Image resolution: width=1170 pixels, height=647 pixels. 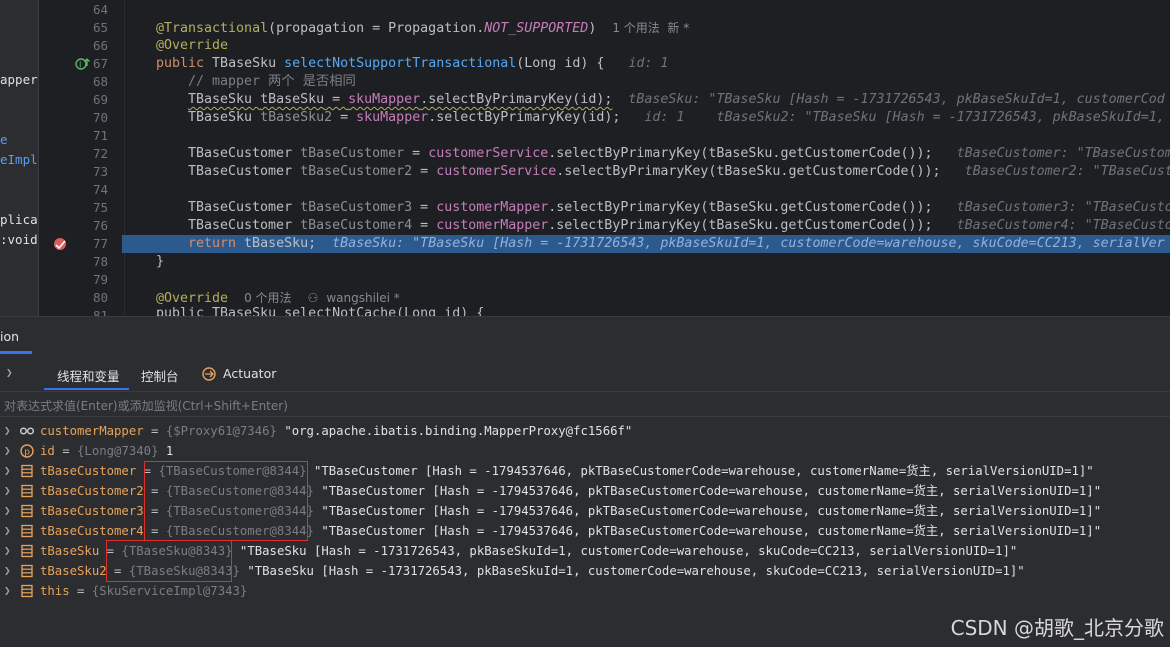 What do you see at coordinates (86, 389) in the screenshot?
I see `active-tab-indicator` at bounding box center [86, 389].